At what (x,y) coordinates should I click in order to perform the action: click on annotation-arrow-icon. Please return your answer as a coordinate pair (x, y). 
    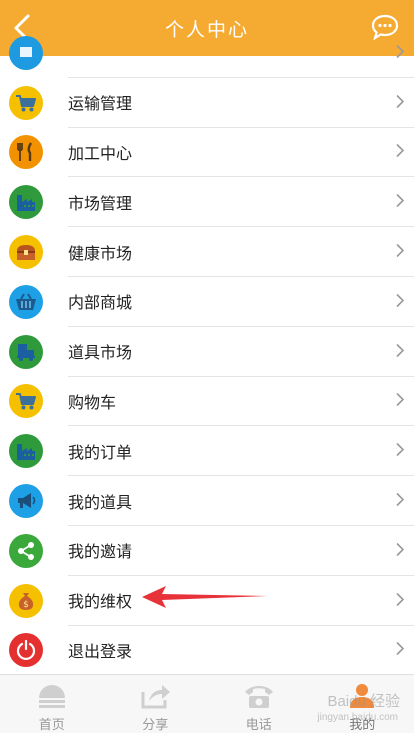
    Looking at the image, I should click on (205, 597).